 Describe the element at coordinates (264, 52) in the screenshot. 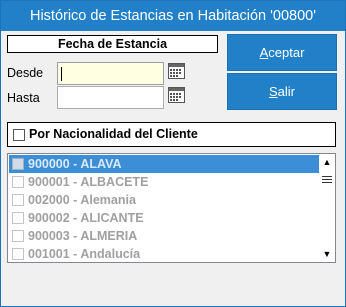

I see `aceptar-accel: A` at that location.